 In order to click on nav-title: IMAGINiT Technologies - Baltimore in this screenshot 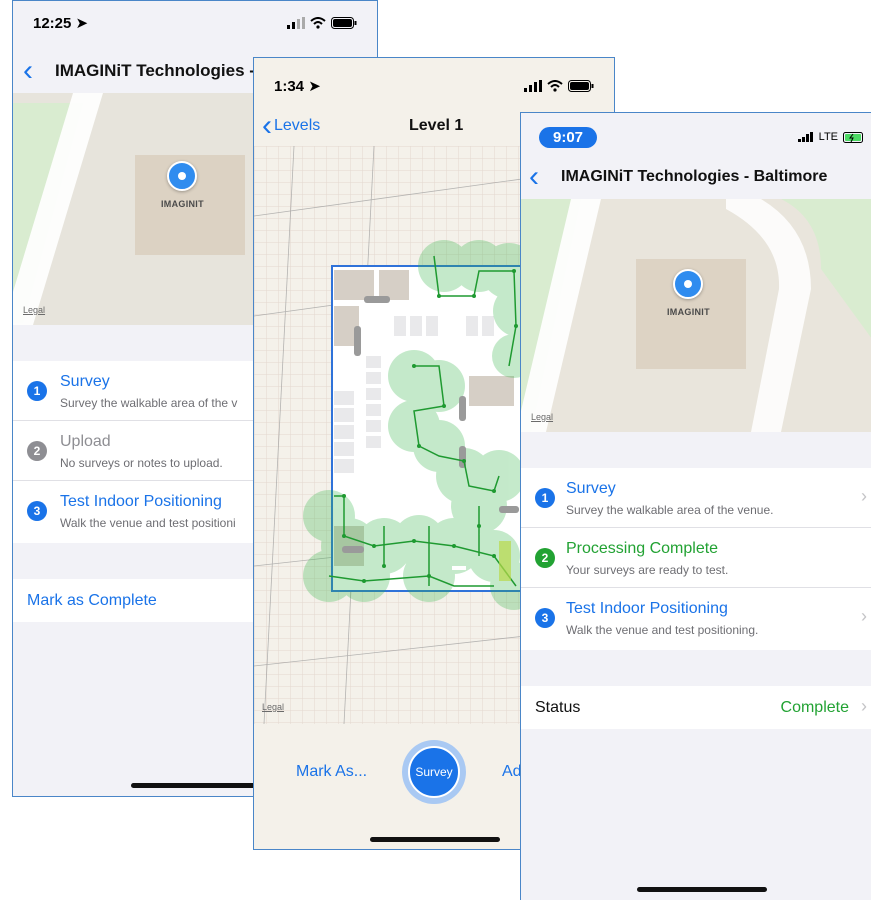, I will do `click(694, 176)`.